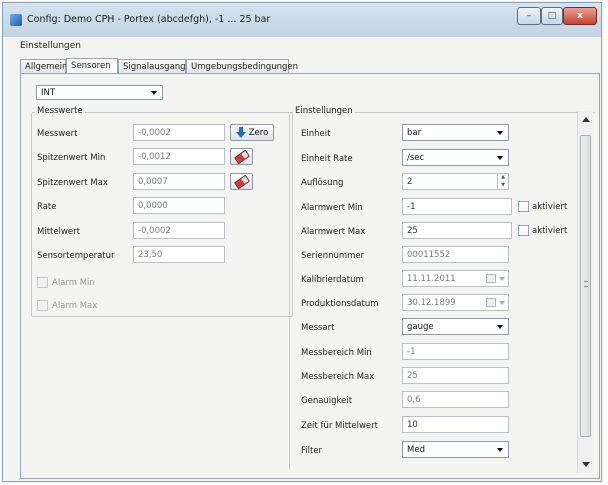 This screenshot has height=485, width=608. What do you see at coordinates (72, 183) in the screenshot?
I see `spitzenwert-max-label: Spitzenwert Max` at bounding box center [72, 183].